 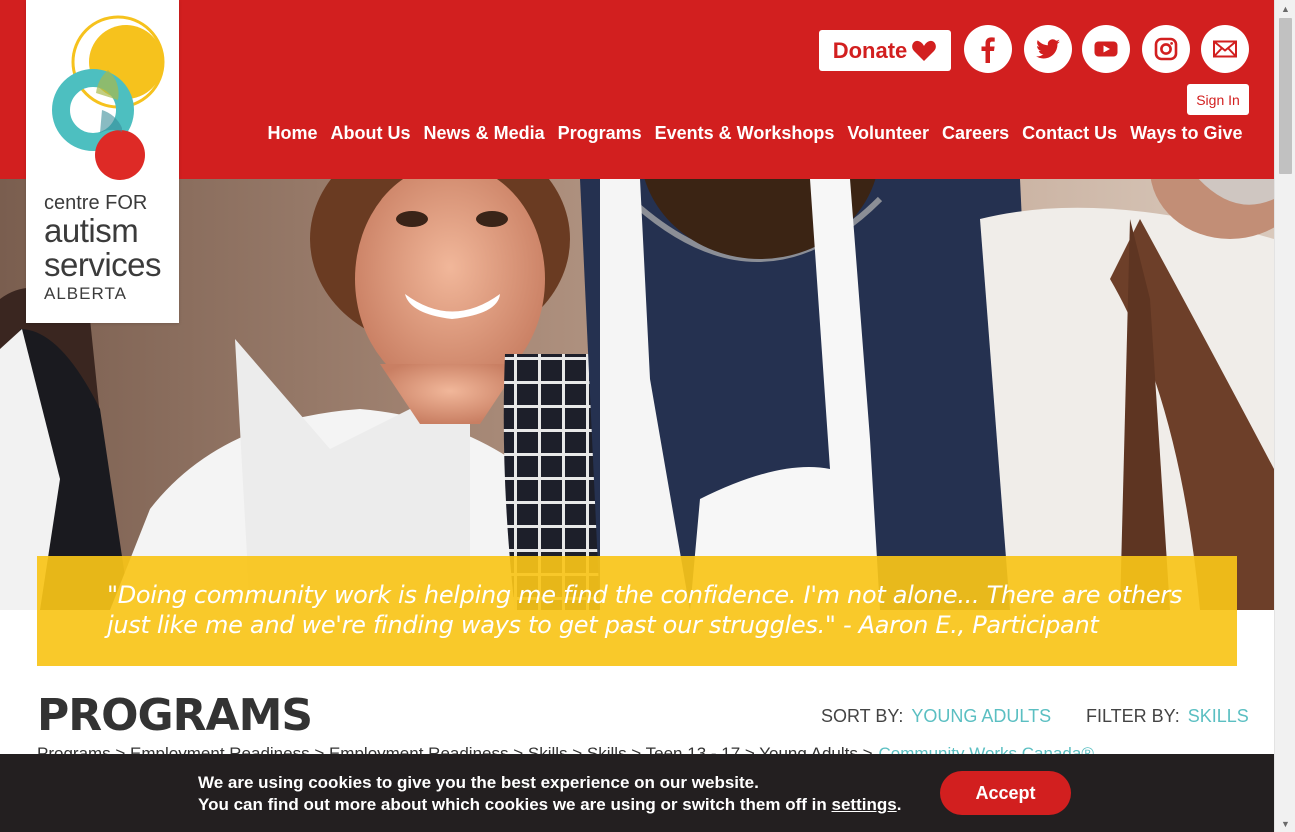 I want to click on logo-circles-icon, so click(x=108, y=97).